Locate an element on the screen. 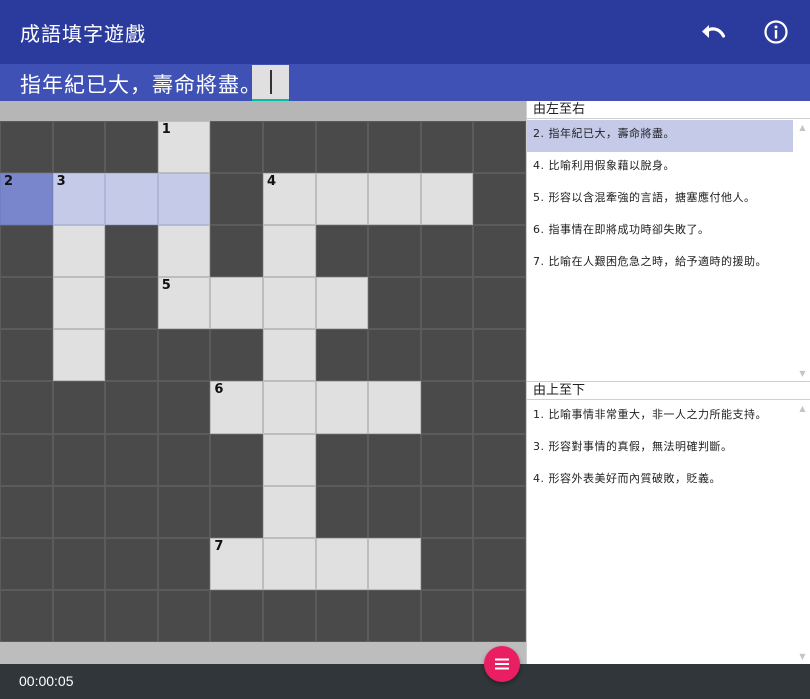  menu-button is located at coordinates (502, 664).